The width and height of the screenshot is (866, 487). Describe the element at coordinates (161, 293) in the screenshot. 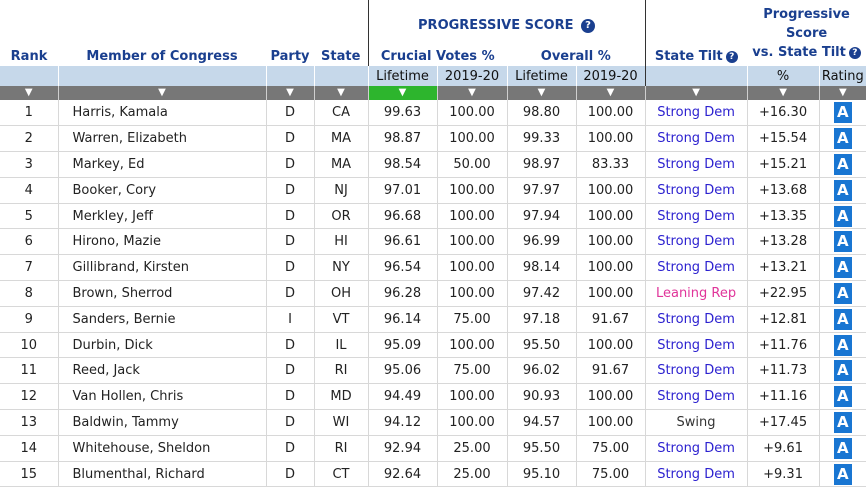

I see `member-name: Brown, Sherrod` at that location.